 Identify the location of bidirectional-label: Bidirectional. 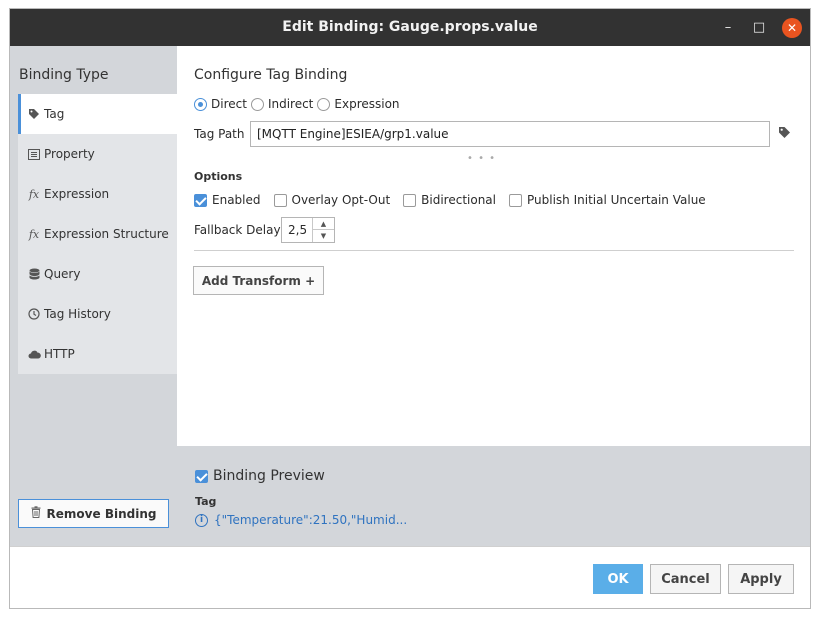
(458, 200).